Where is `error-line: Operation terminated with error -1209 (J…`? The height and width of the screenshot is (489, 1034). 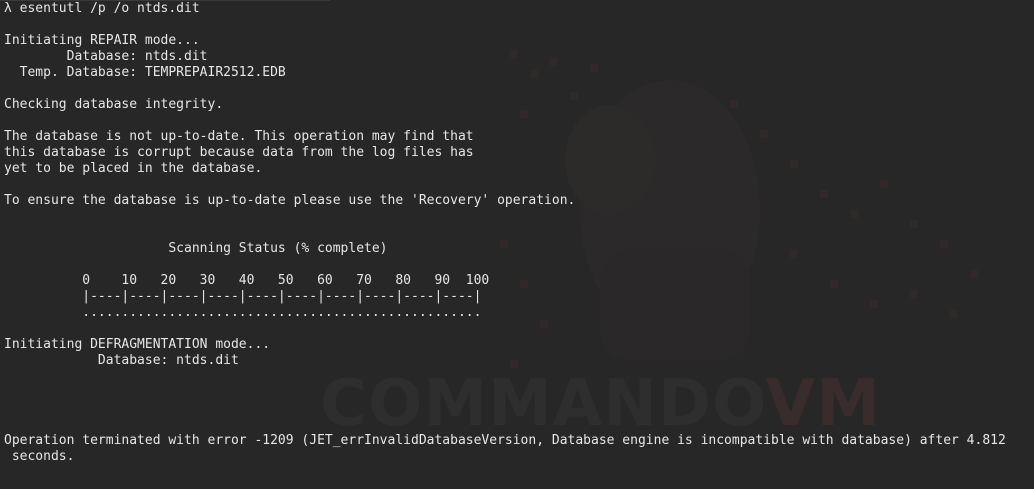
error-line: Operation terminated with error -1209 (J… is located at coordinates (505, 440).